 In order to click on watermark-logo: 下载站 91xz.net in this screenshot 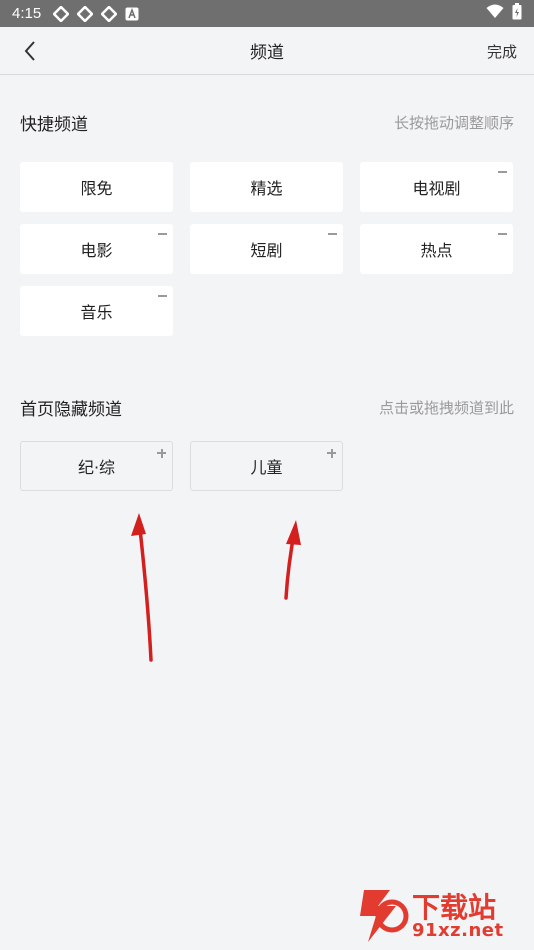, I will do `click(441, 916)`.